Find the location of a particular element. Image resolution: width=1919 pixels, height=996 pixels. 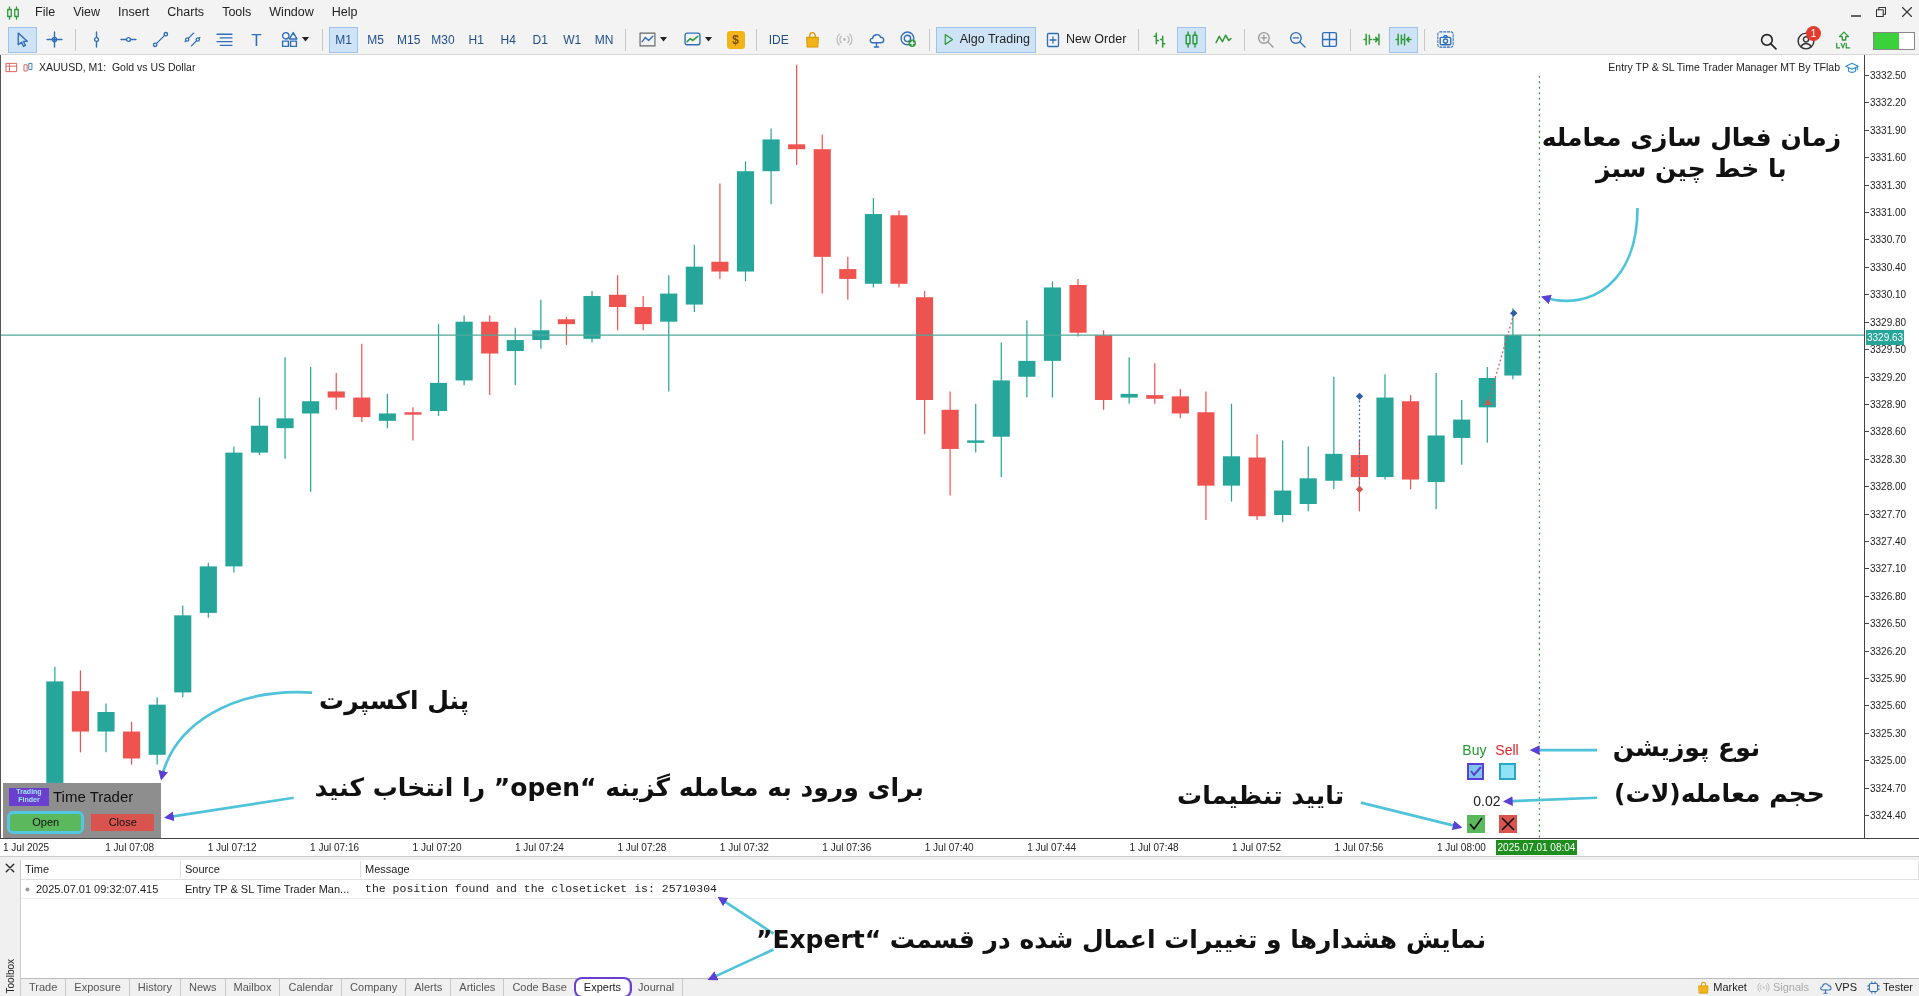

menu-item: File is located at coordinates (45, 12).